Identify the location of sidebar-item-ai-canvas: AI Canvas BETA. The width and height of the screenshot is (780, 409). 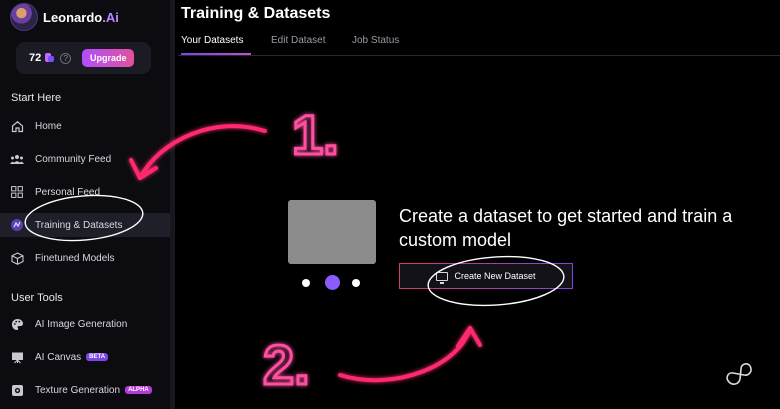
(85, 357).